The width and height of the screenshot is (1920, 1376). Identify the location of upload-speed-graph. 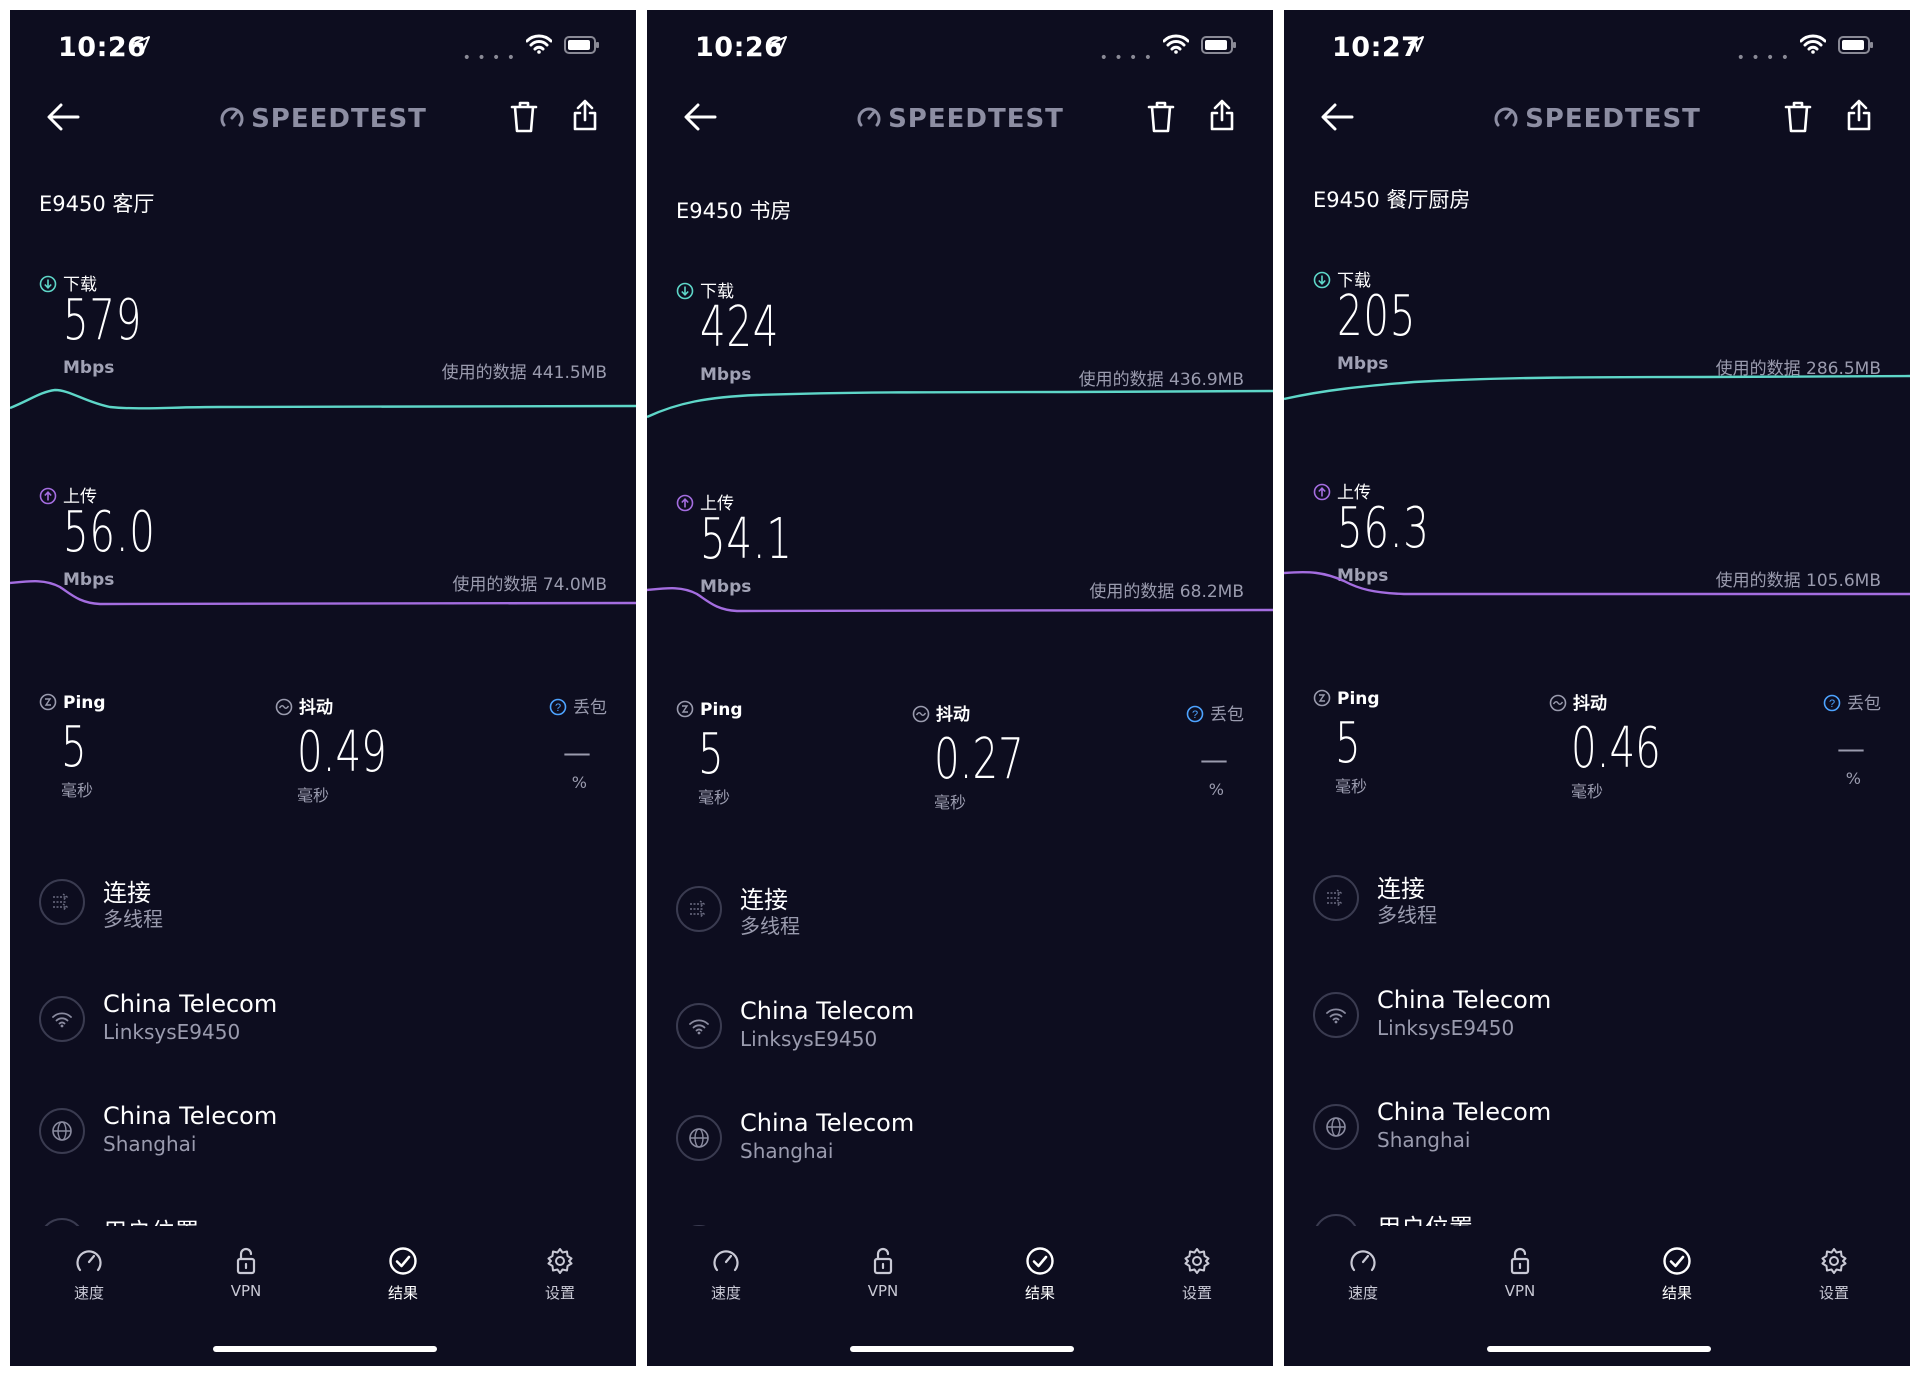
(1597, 583).